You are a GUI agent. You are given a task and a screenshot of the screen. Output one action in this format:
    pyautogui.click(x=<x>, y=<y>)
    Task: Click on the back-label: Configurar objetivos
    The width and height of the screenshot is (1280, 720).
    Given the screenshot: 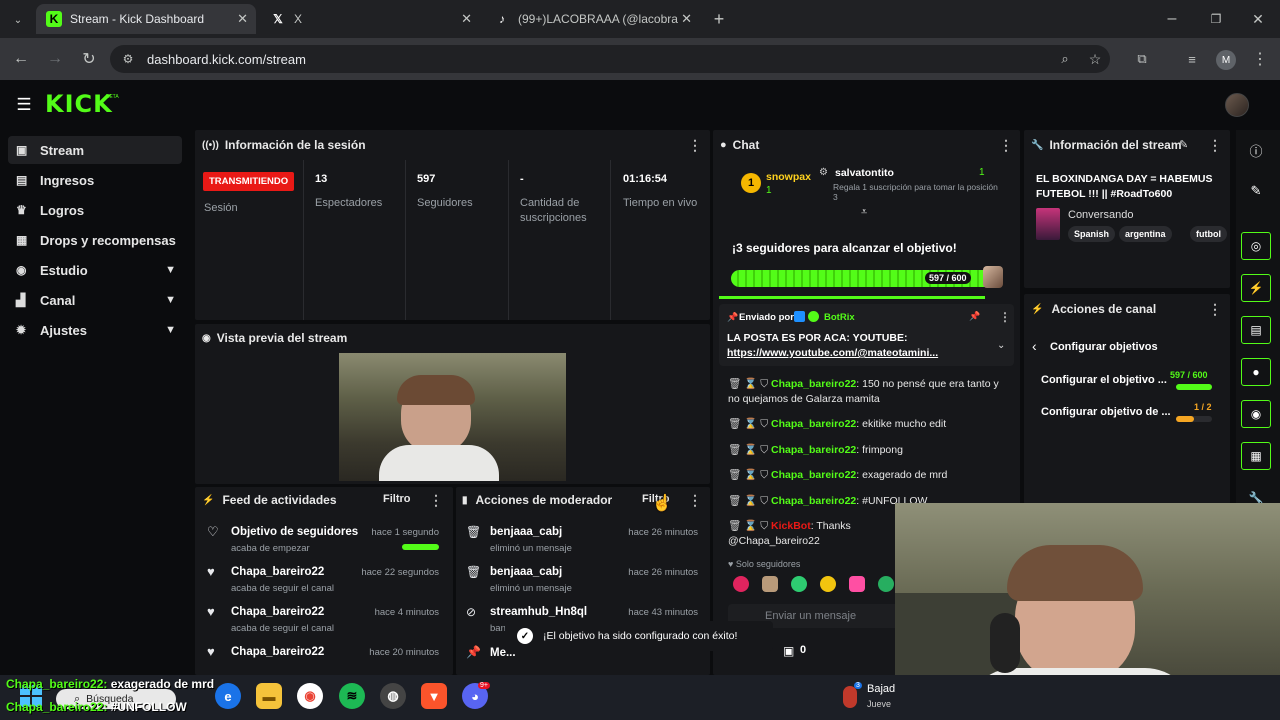 What is the action you would take?
    pyautogui.click(x=1104, y=347)
    